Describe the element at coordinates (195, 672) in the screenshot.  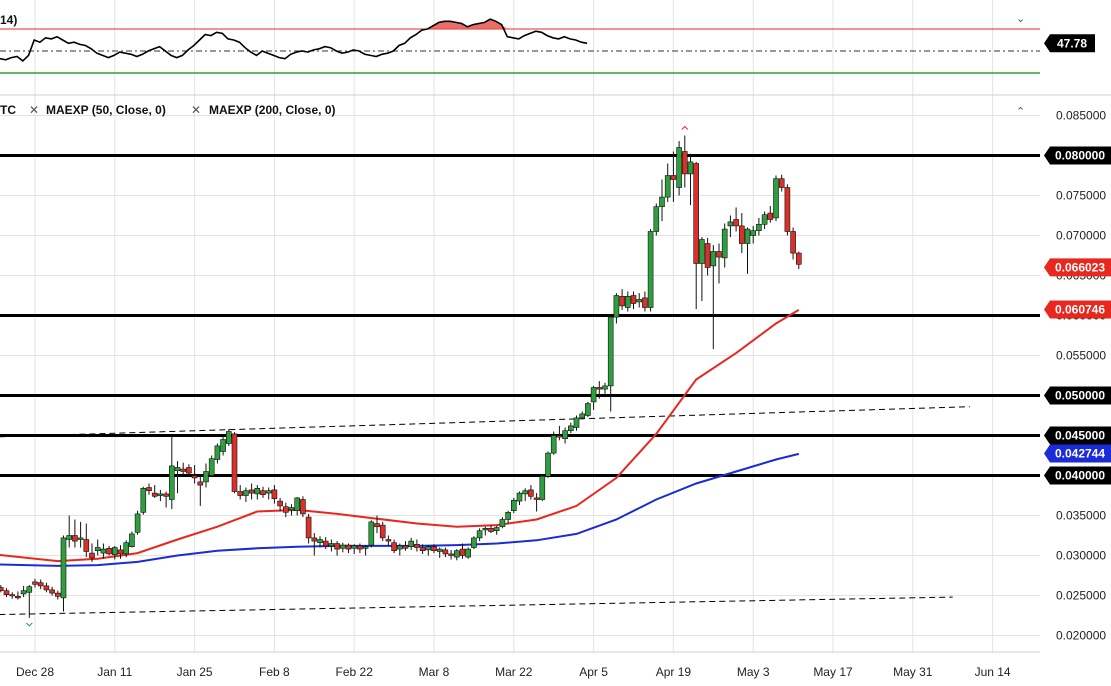
I see `date-tick-label: Jan 25` at that location.